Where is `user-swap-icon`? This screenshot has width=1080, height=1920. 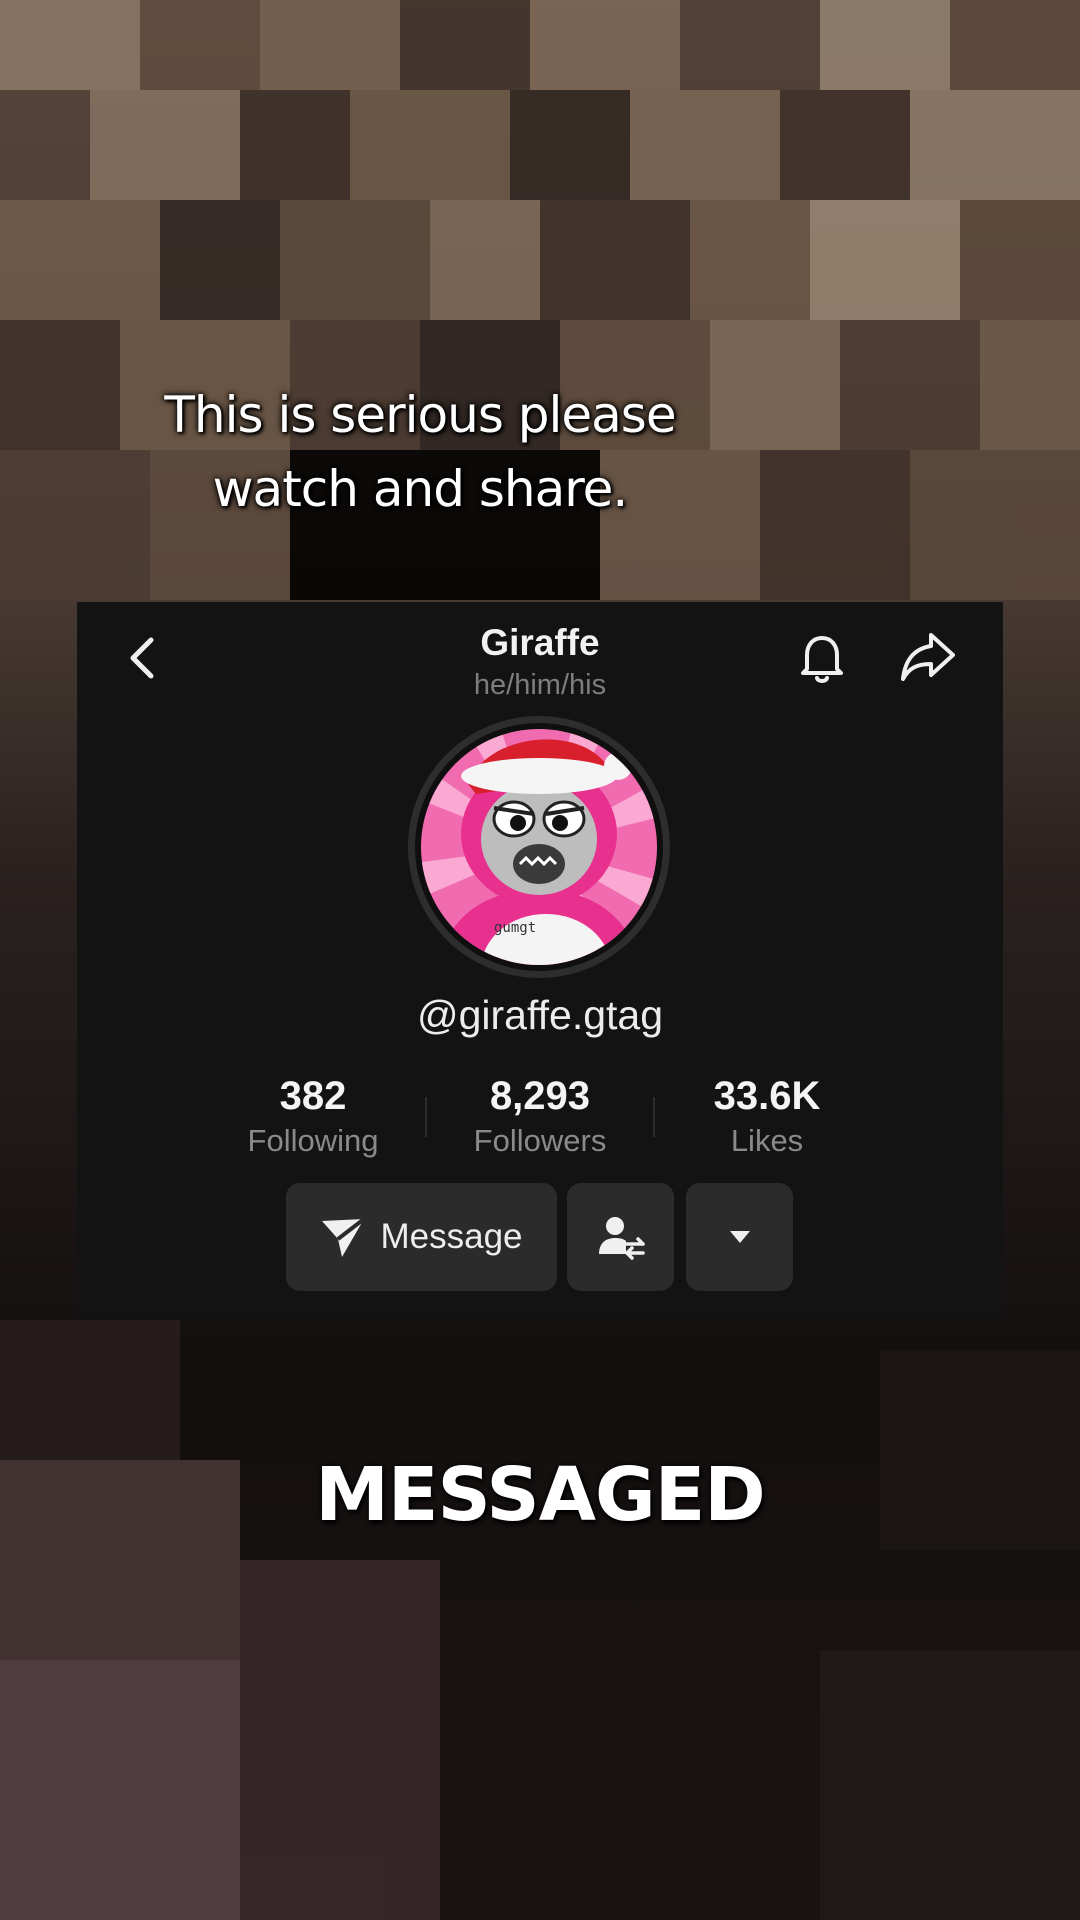
user-swap-icon is located at coordinates (621, 1238).